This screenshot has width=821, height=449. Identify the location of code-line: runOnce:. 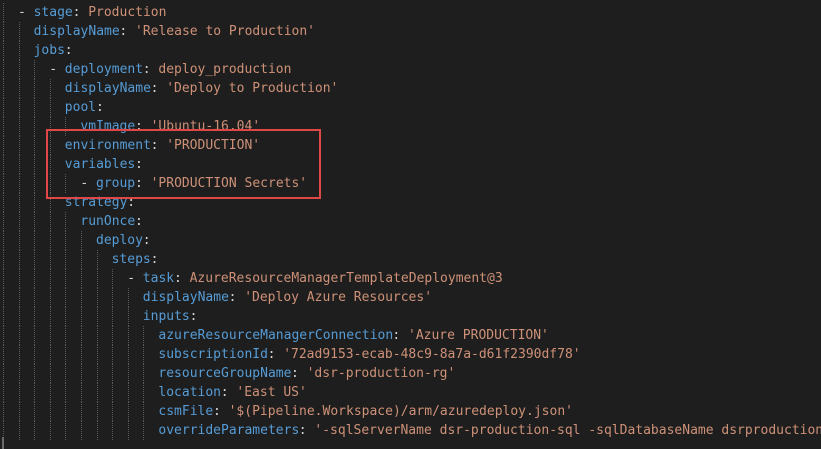
(410, 221).